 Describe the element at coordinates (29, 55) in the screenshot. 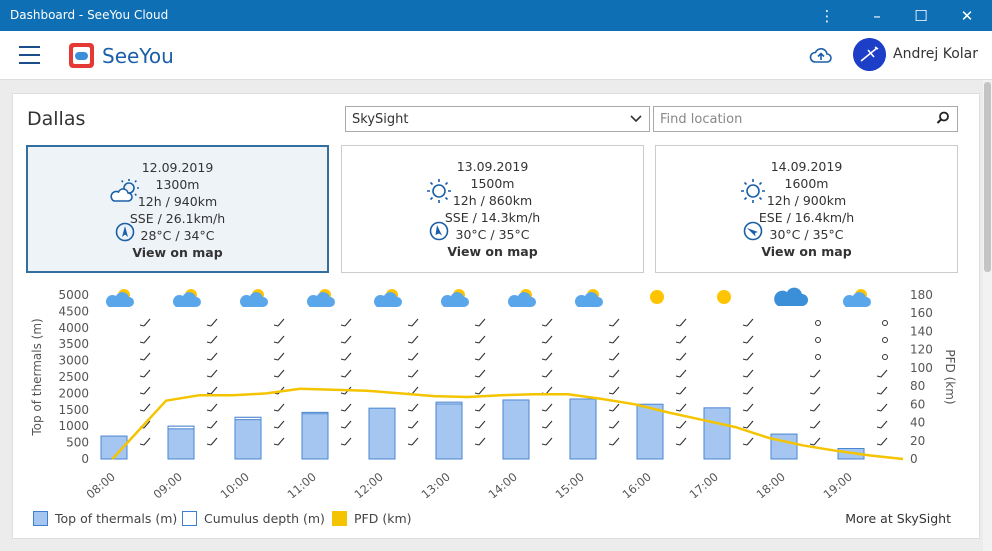

I see `hamburger-menu-icon` at that location.